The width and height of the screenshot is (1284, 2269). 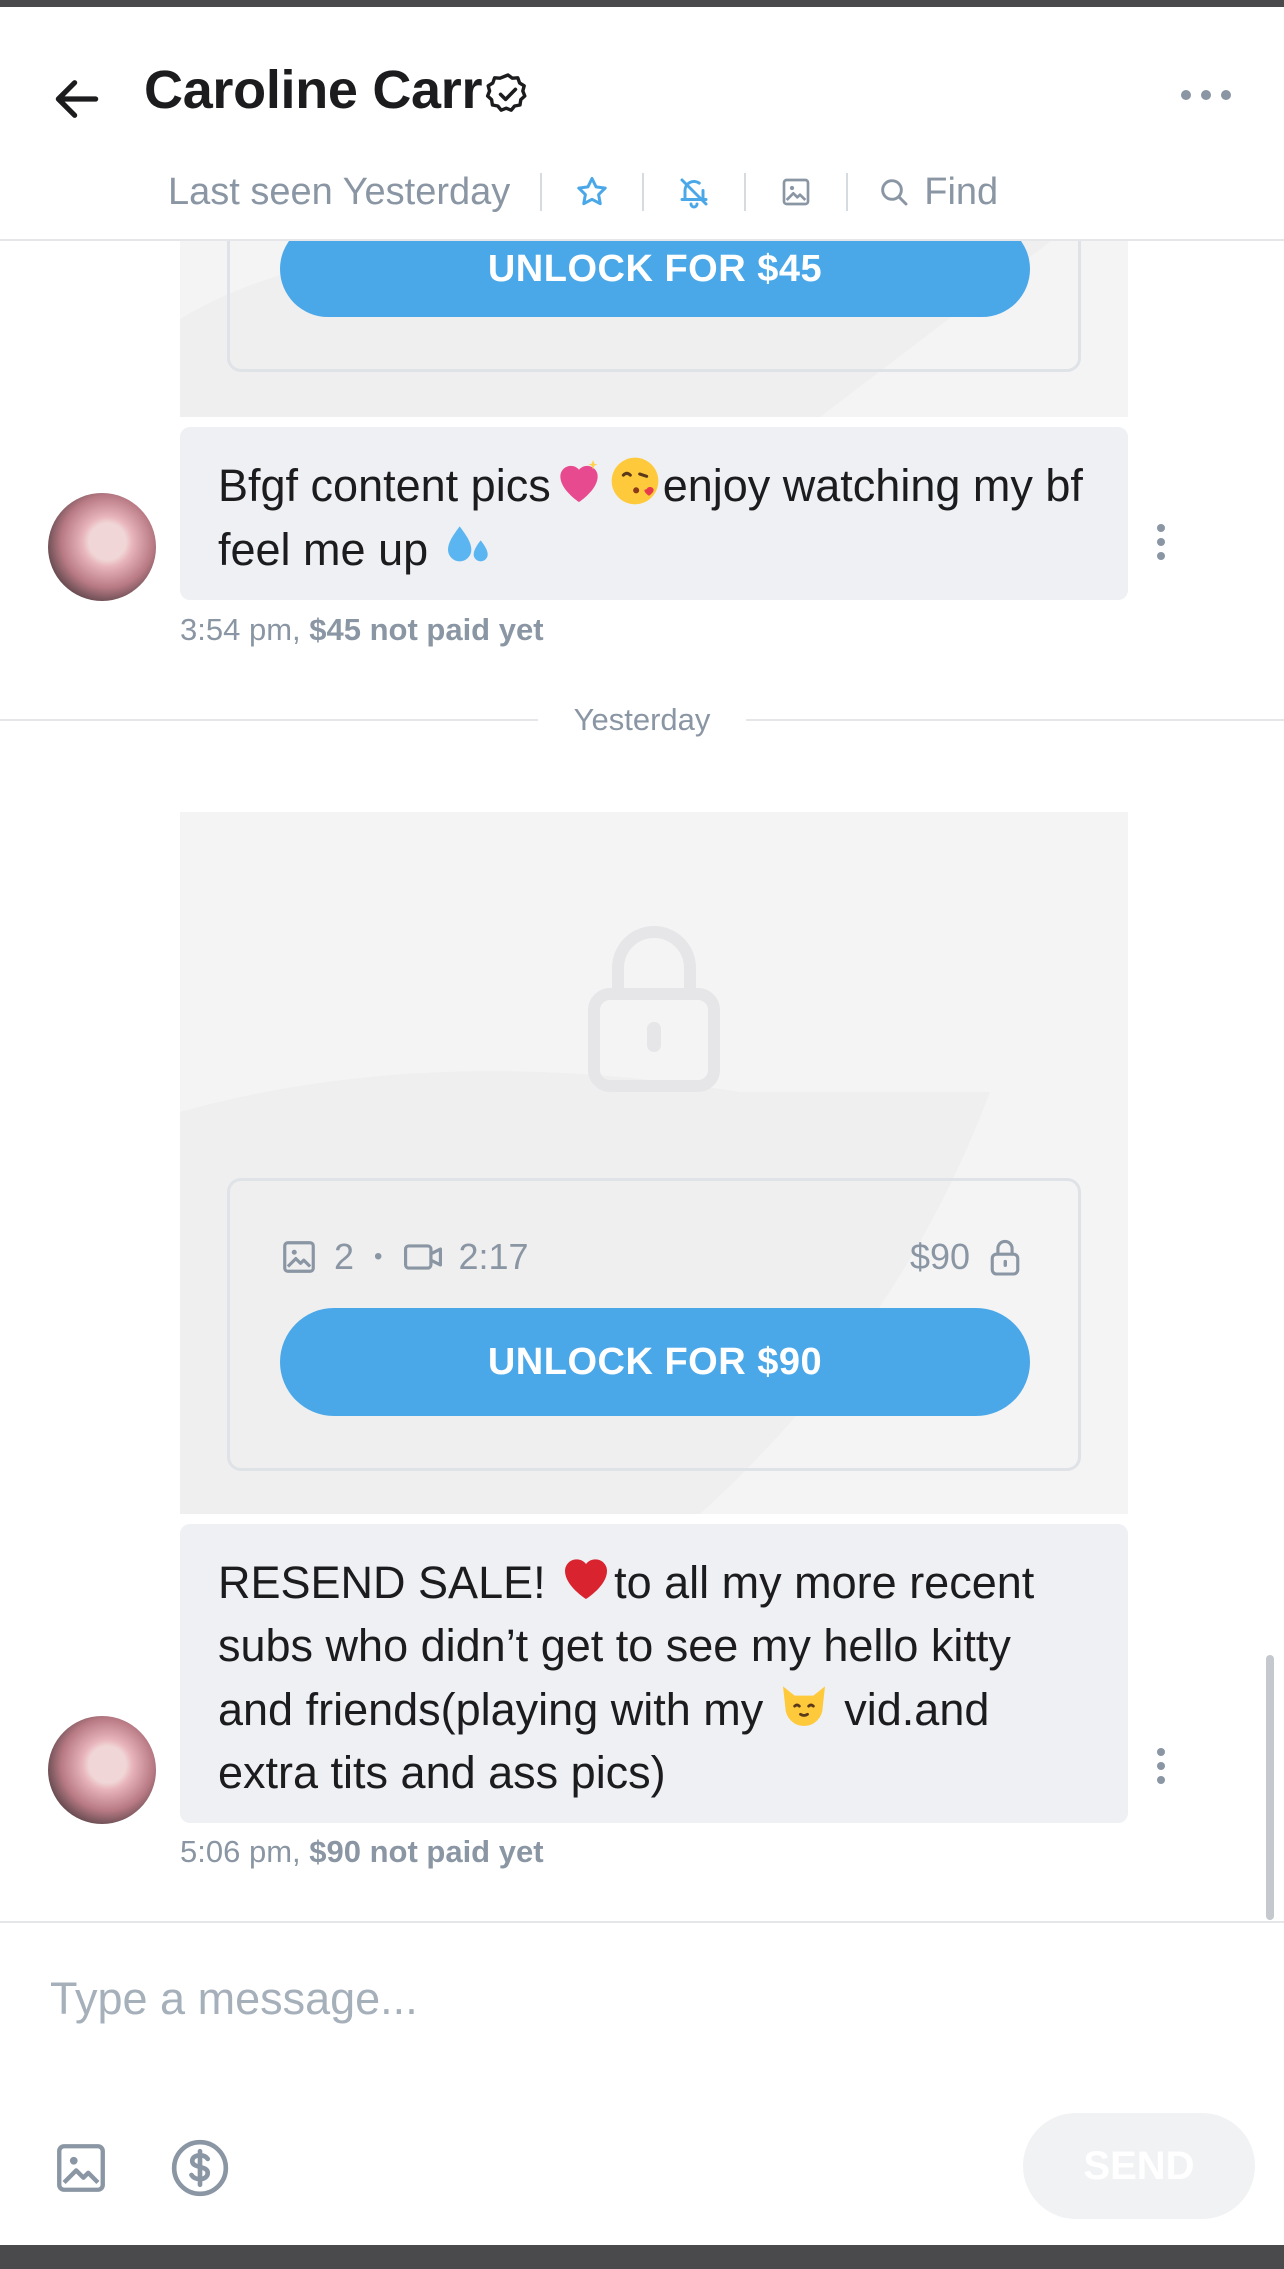 I want to click on more-options-button, so click(x=1206, y=95).